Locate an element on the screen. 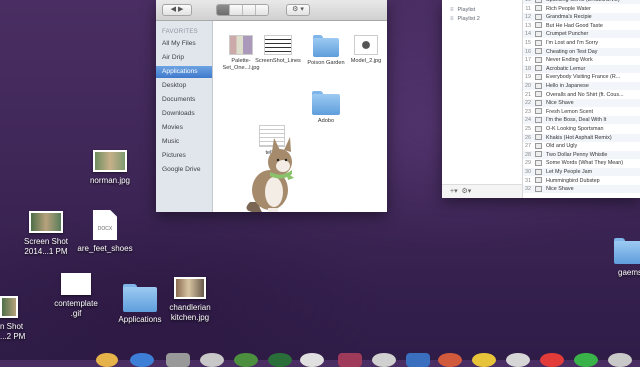 The image size is (640, 367). desktop-icon-screenshot-2: n Shot ...2 PM is located at coordinates (13, 319).